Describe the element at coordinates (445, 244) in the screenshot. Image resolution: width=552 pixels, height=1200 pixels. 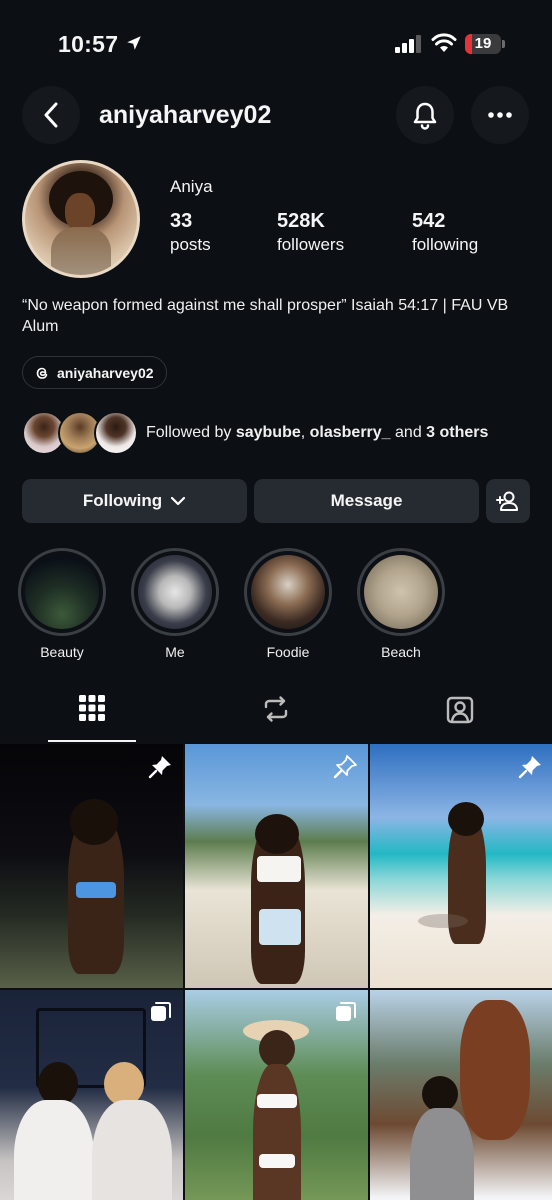
I see `following-label: following` at that location.